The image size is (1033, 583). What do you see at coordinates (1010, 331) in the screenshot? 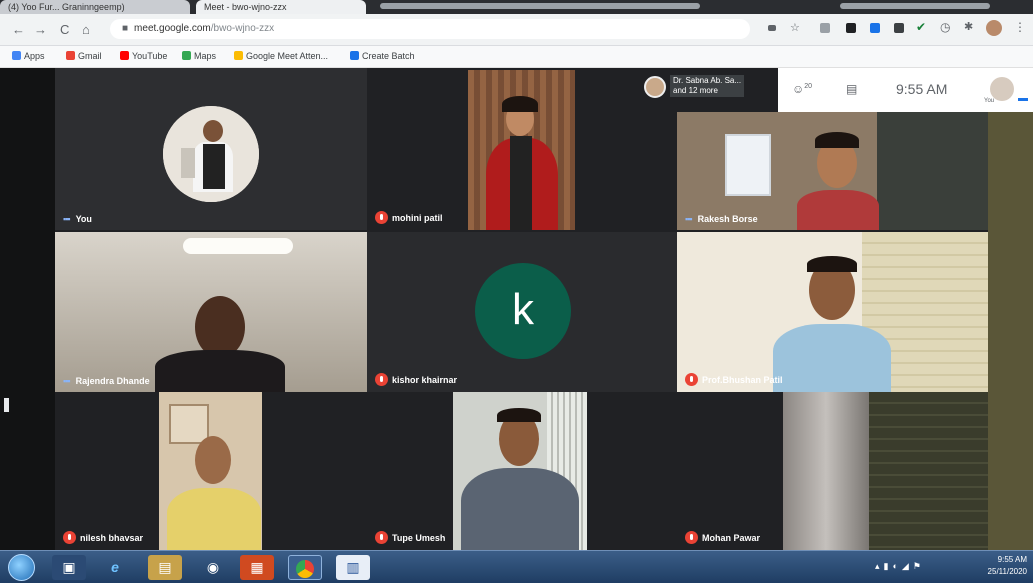
I see `right-edge` at bounding box center [1010, 331].